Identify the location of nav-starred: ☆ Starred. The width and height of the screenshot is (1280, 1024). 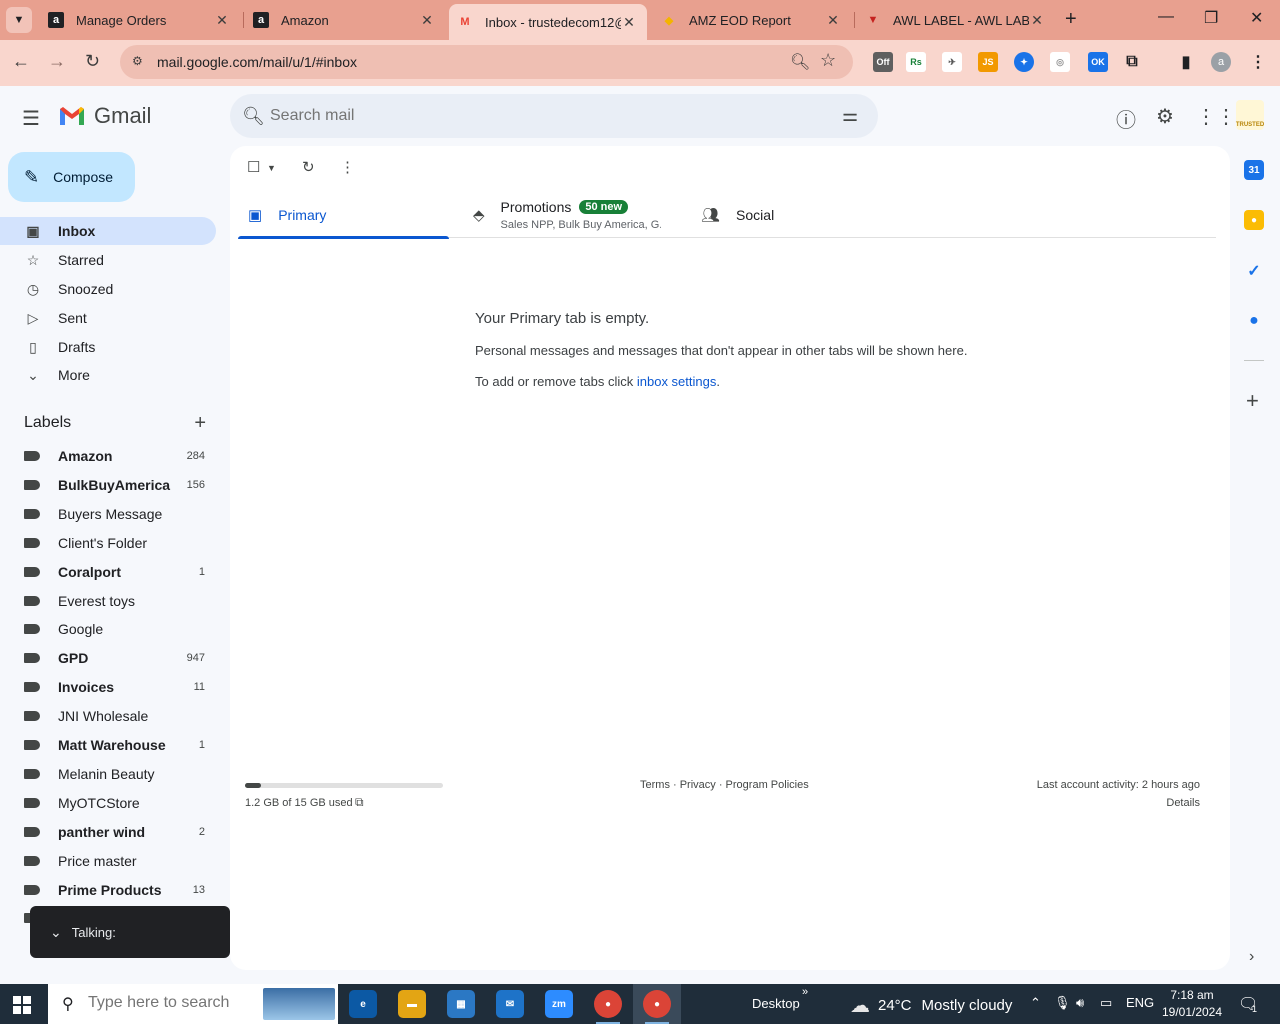
(108, 260).